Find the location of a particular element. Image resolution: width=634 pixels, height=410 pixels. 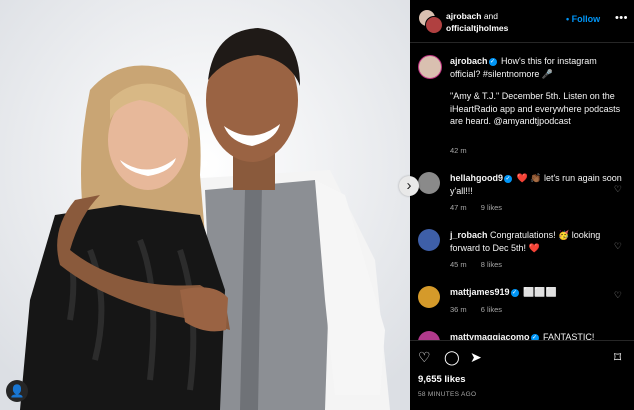

like-count: 9,655 likes is located at coordinates (442, 379).